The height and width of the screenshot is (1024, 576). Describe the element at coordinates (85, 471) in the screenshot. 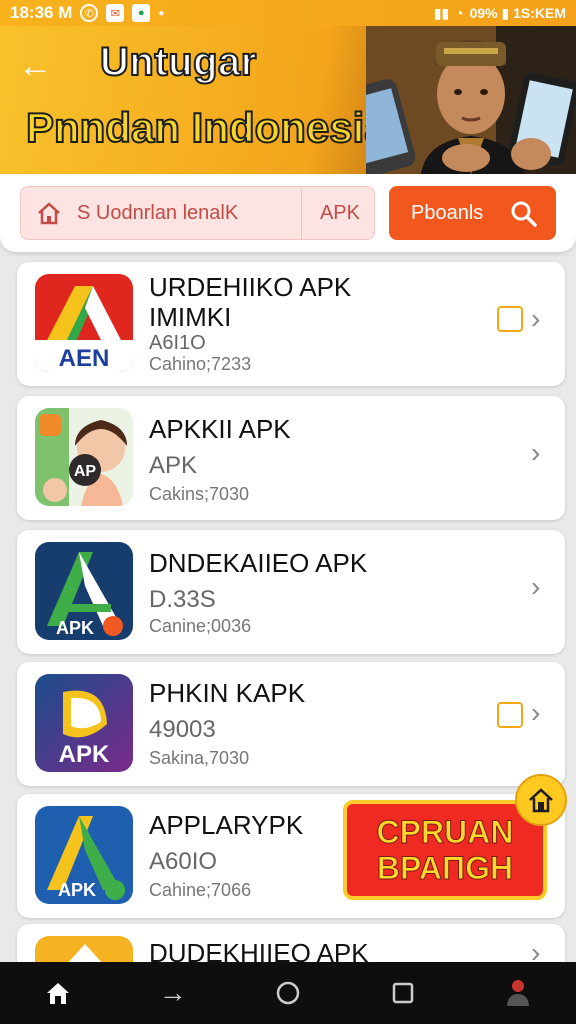

I see `app-icon-text: AP` at that location.